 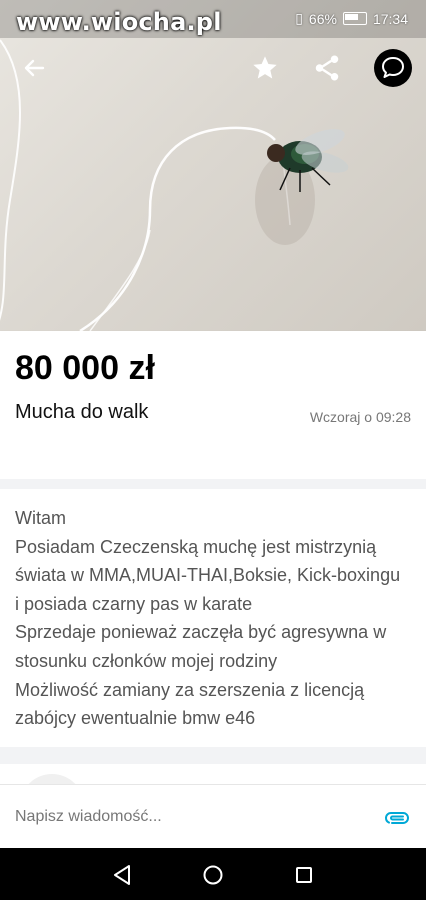 What do you see at coordinates (85, 368) in the screenshot?
I see `listing-price: 80 000 zł` at bounding box center [85, 368].